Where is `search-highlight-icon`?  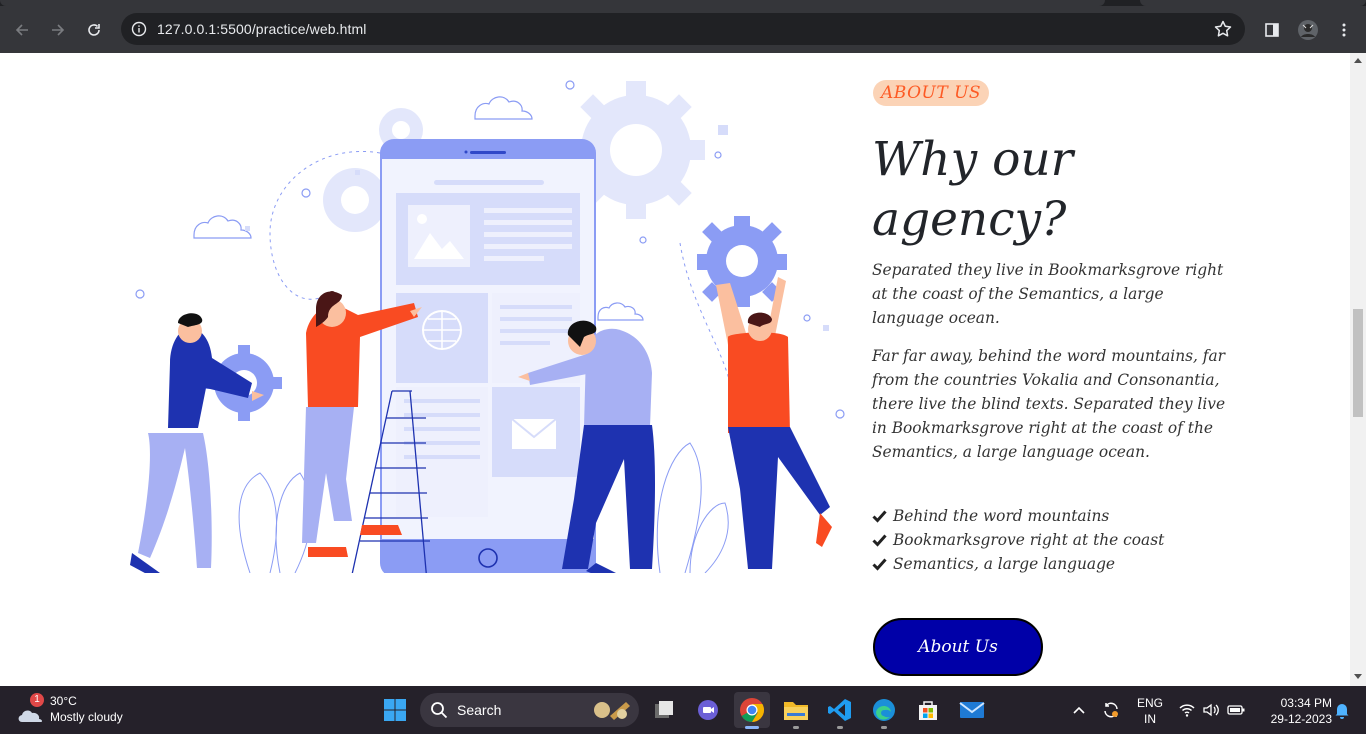
search-highlight-icon is located at coordinates (612, 711).